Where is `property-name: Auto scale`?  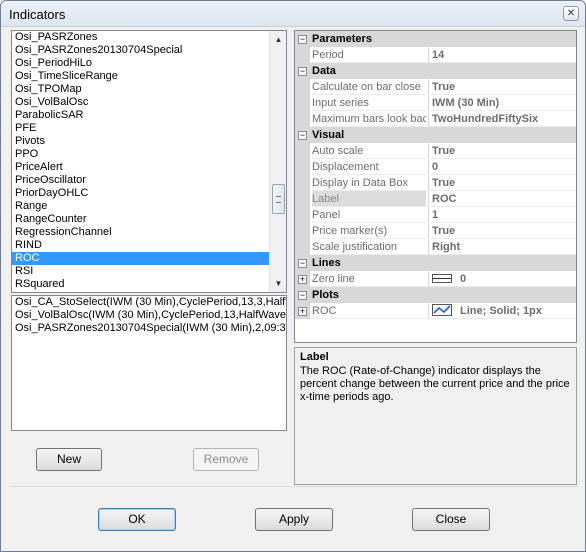 property-name: Auto scale is located at coordinates (369, 151).